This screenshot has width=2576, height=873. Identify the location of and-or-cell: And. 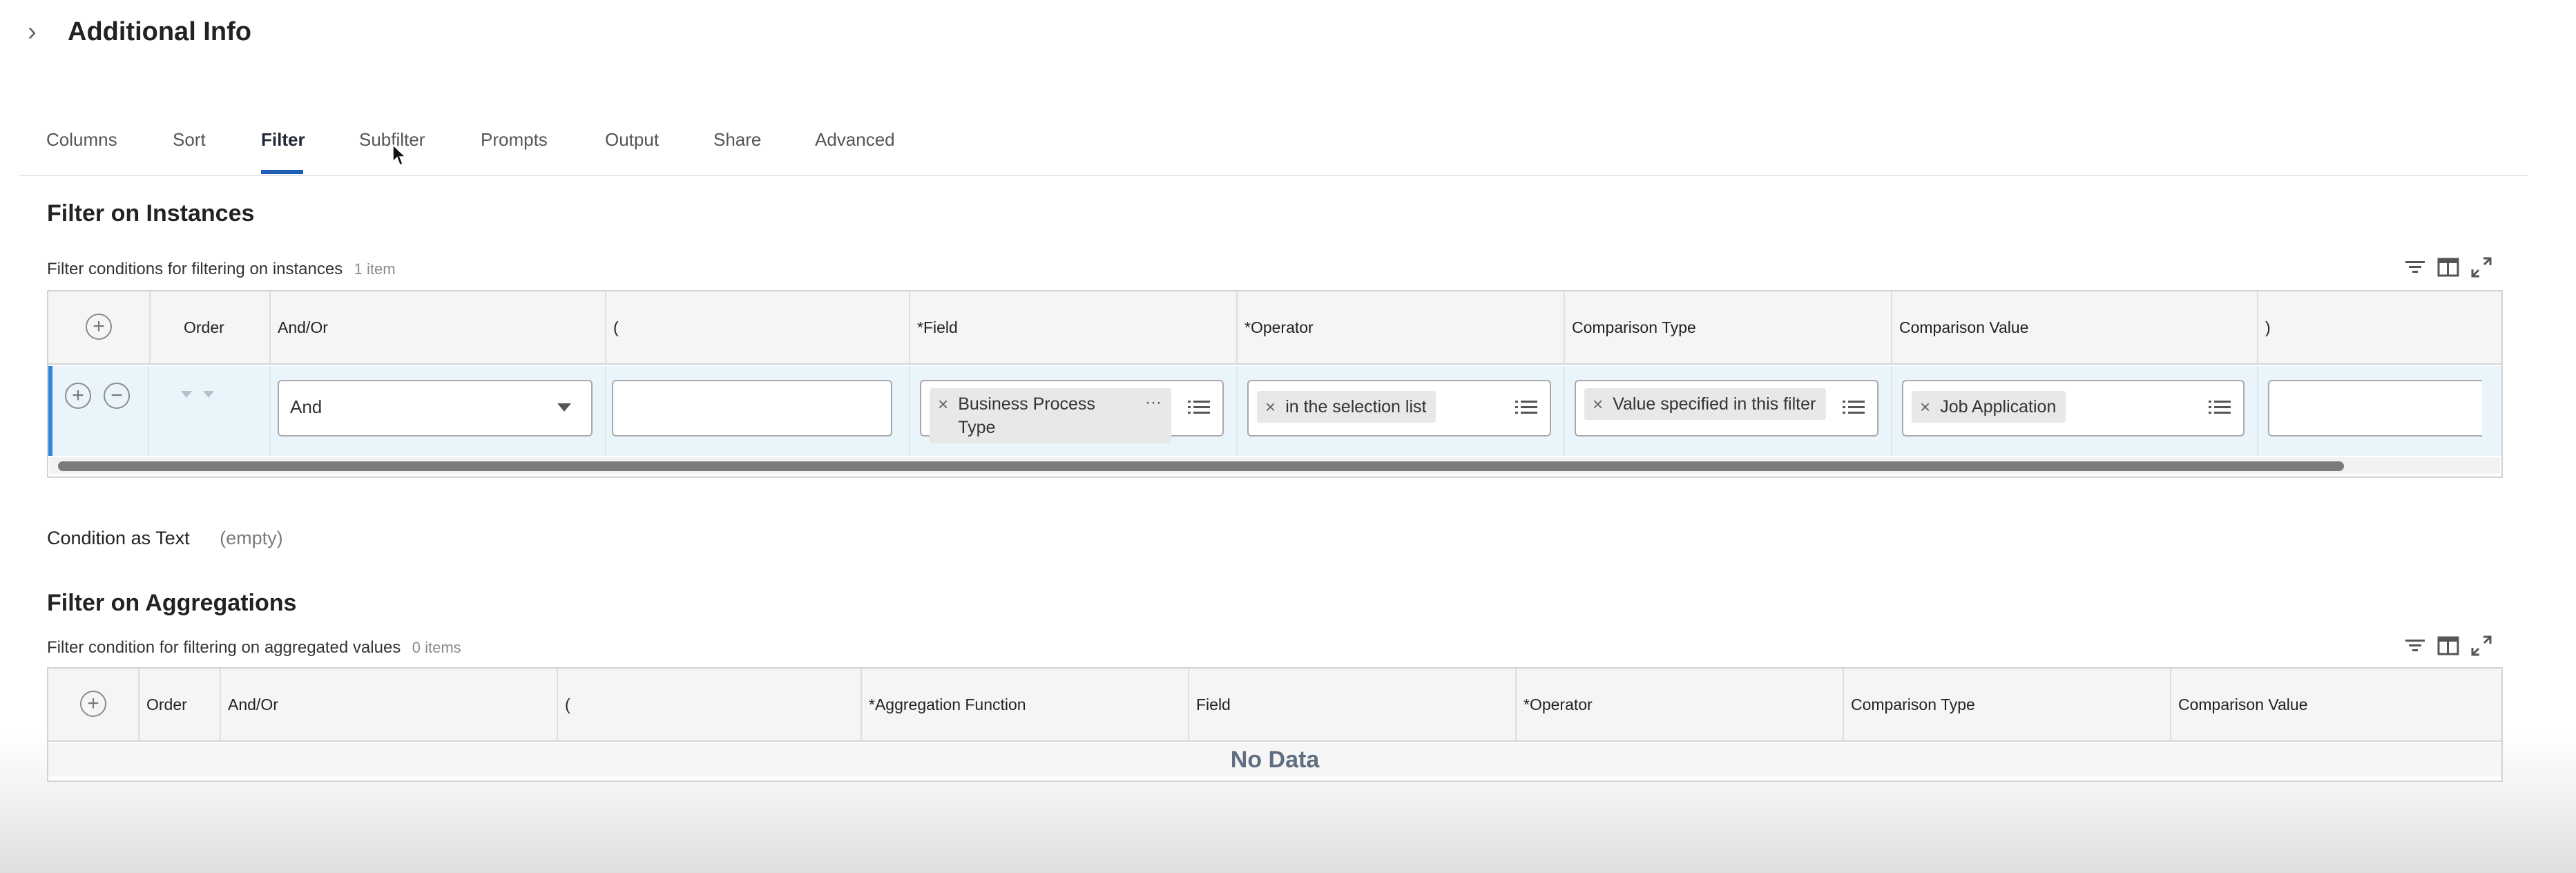
(438, 411).